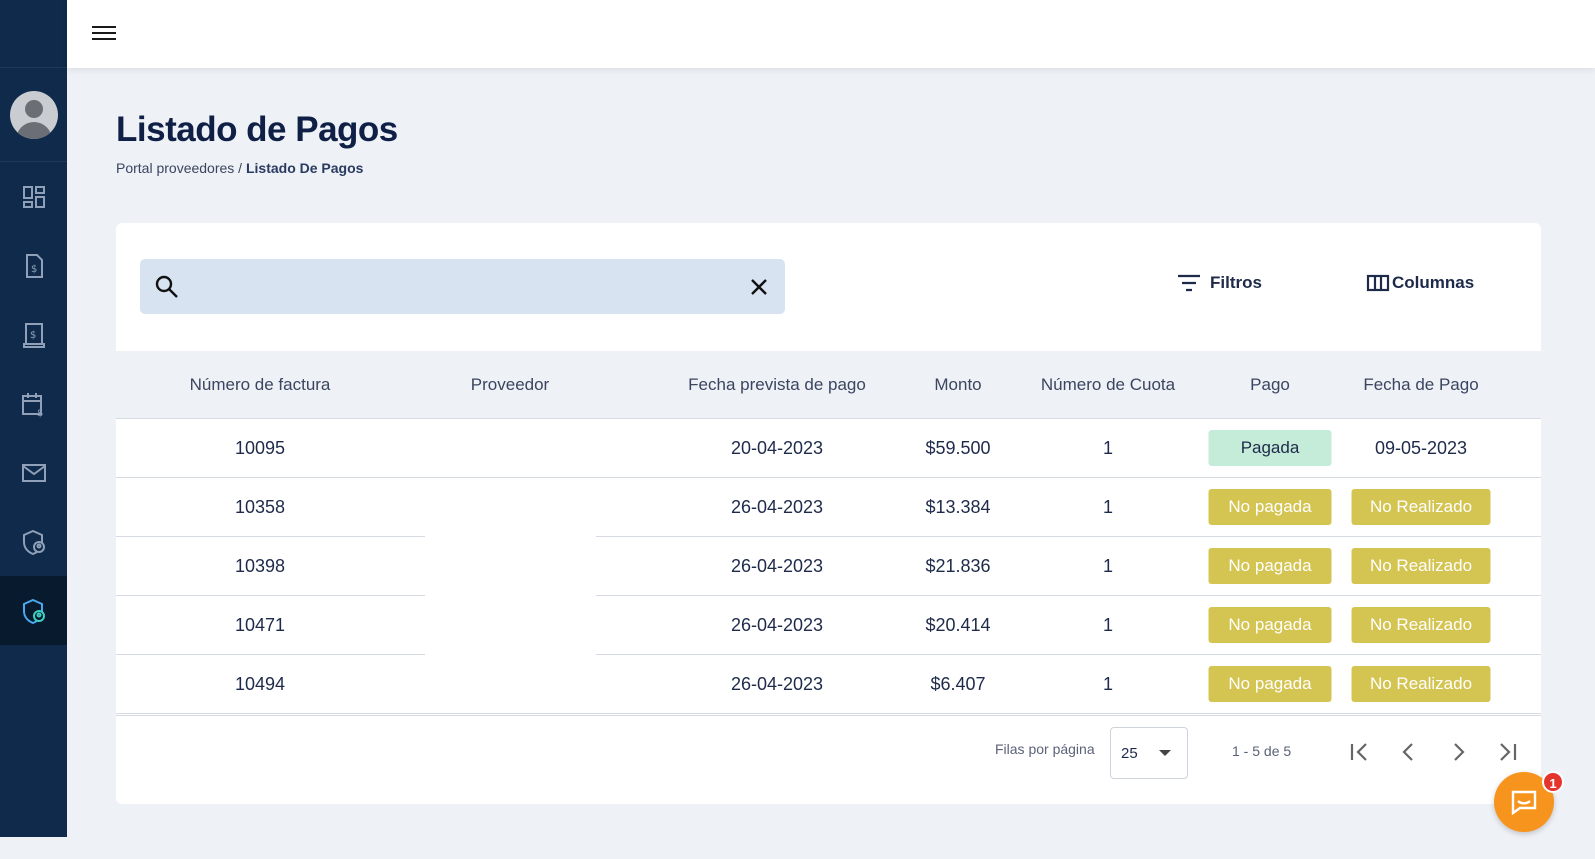 This screenshot has height=859, width=1595. I want to click on dashboard-icon, so click(33, 196).